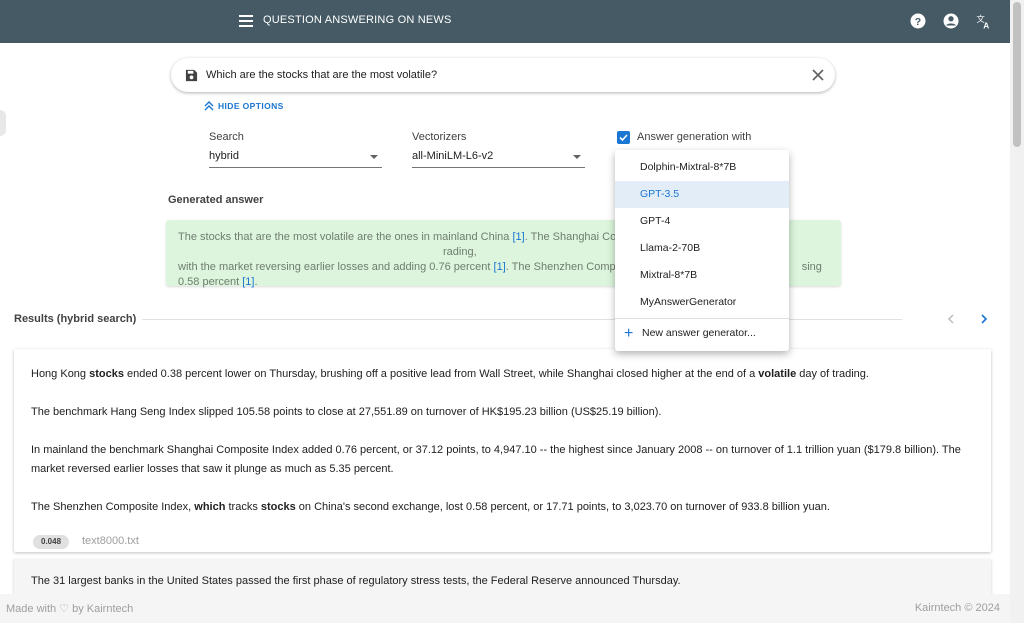 The height and width of the screenshot is (623, 1024). Describe the element at coordinates (226, 137) in the screenshot. I see `search-type-label: Search` at that location.